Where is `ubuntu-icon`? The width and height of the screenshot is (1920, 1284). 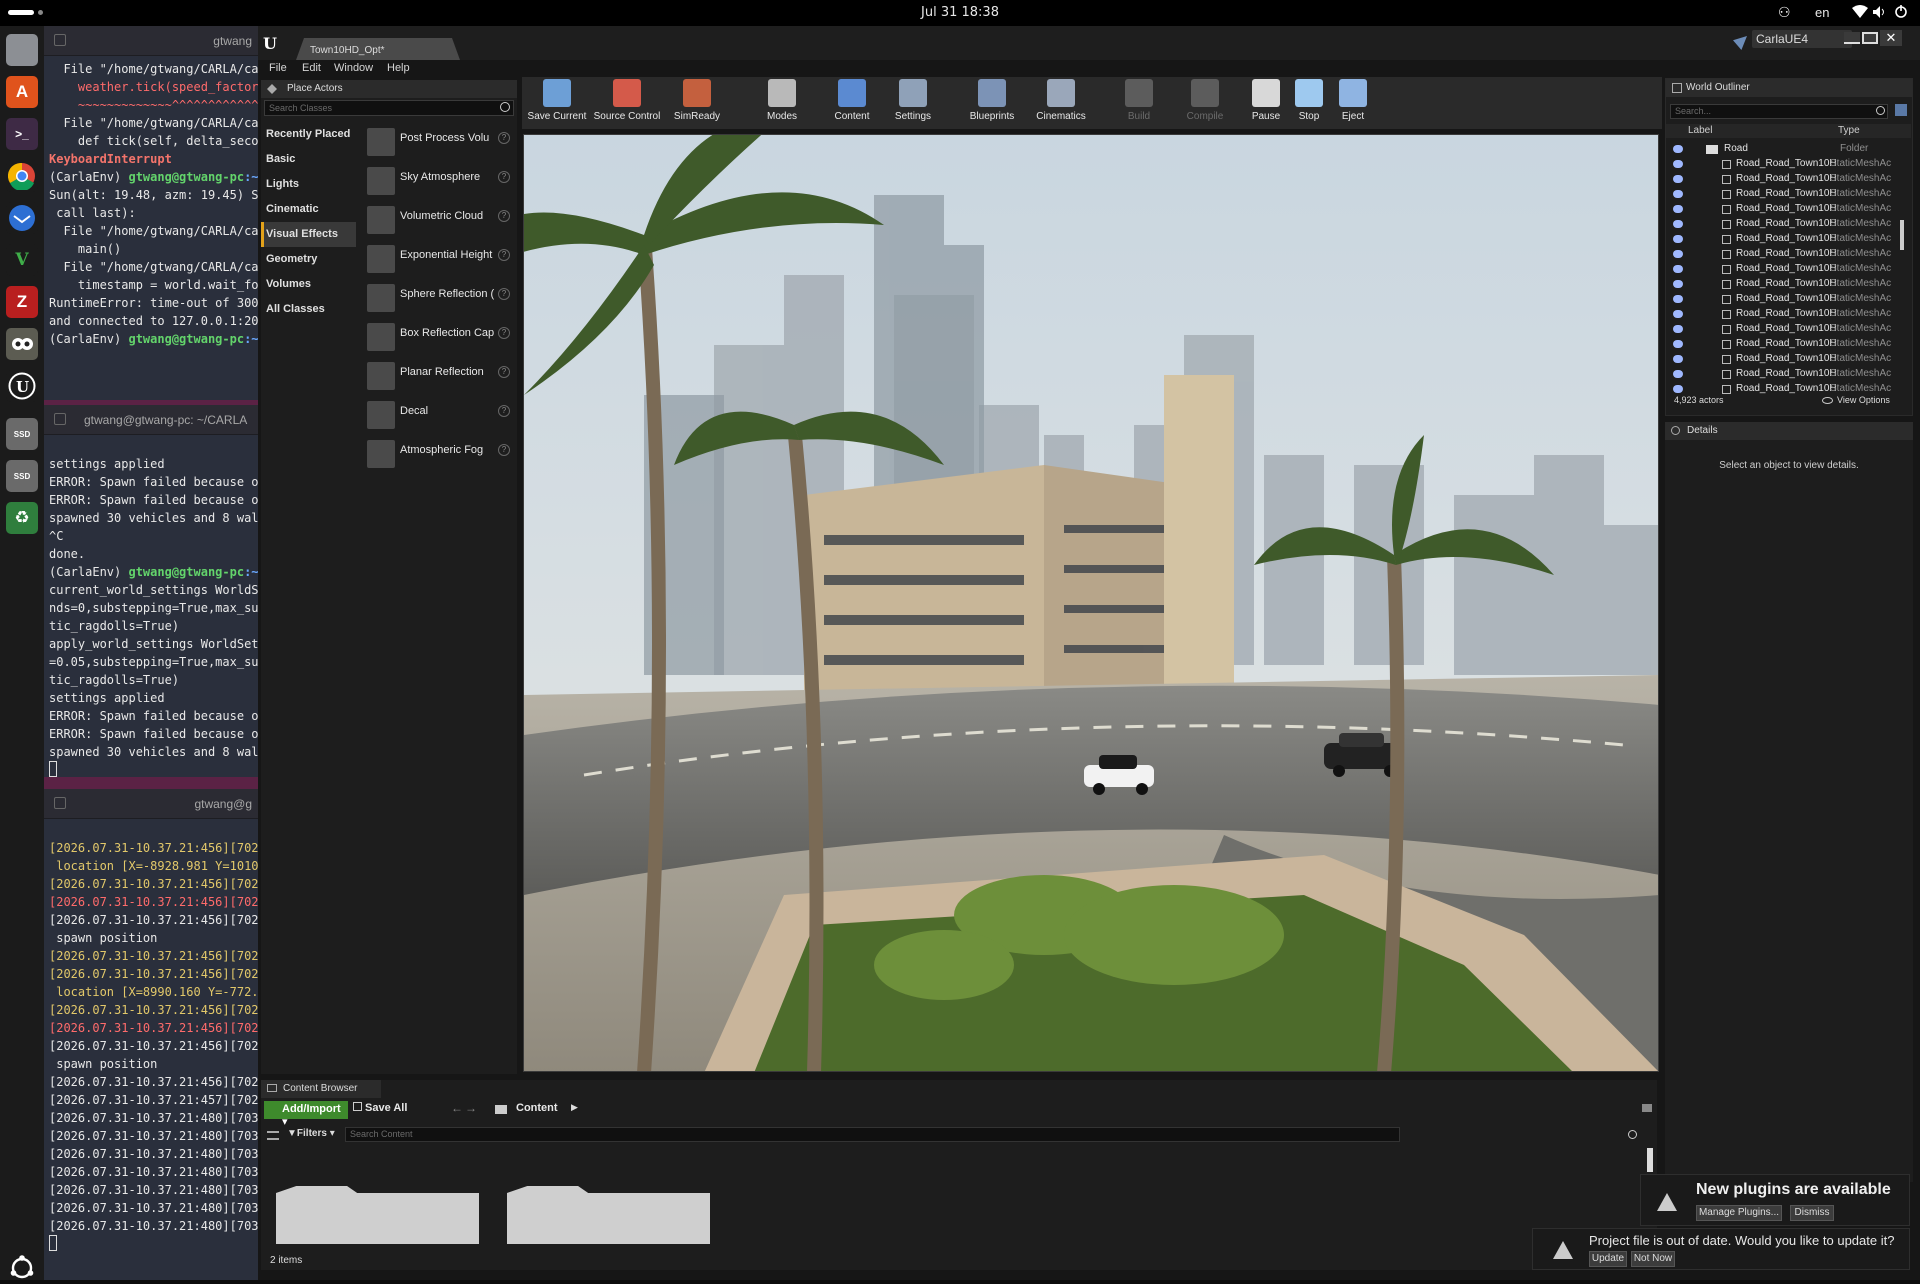 ubuntu-icon is located at coordinates (22, 1268).